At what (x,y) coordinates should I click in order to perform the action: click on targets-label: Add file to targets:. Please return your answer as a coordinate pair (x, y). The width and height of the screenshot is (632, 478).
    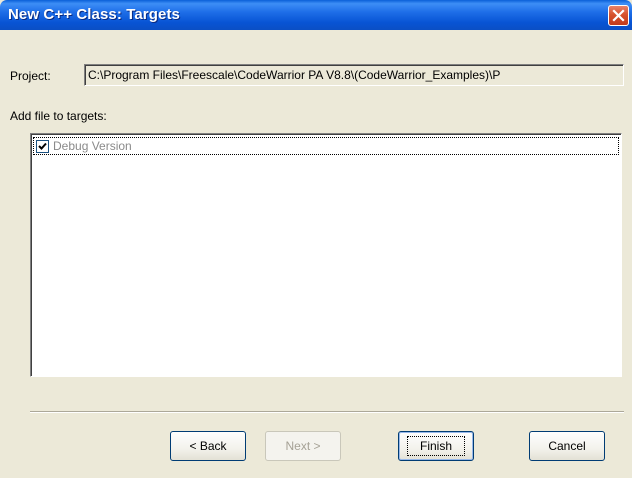
    Looking at the image, I should click on (58, 116).